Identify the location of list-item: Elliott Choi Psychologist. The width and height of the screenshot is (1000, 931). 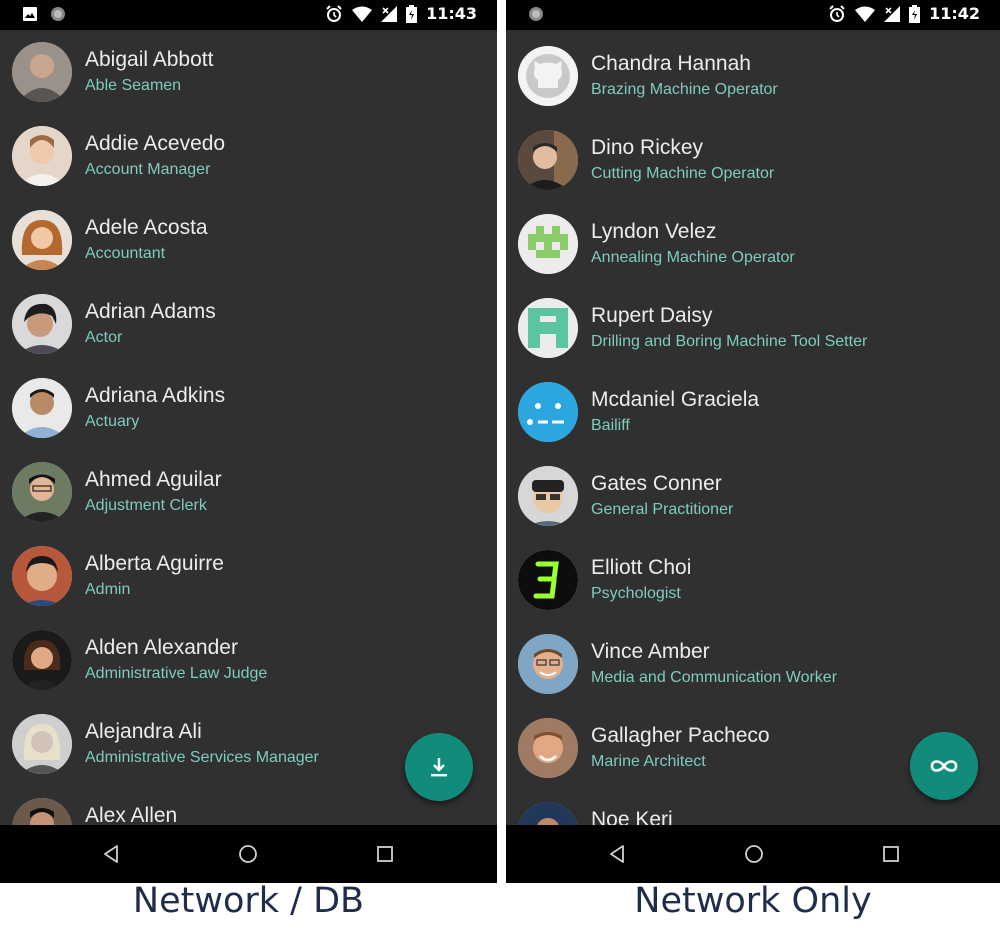
(753, 580).